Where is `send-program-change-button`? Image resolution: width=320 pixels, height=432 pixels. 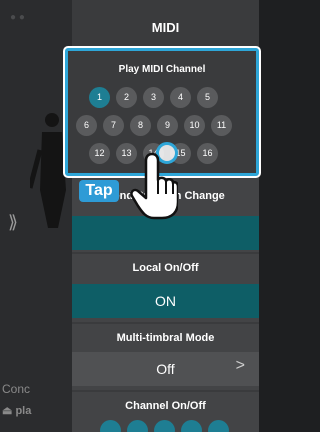
send-program-change-button is located at coordinates (165, 233).